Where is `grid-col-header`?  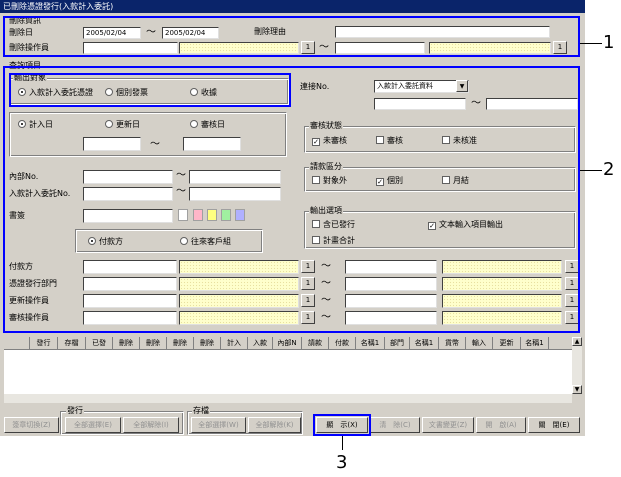 grid-col-header is located at coordinates (17, 343).